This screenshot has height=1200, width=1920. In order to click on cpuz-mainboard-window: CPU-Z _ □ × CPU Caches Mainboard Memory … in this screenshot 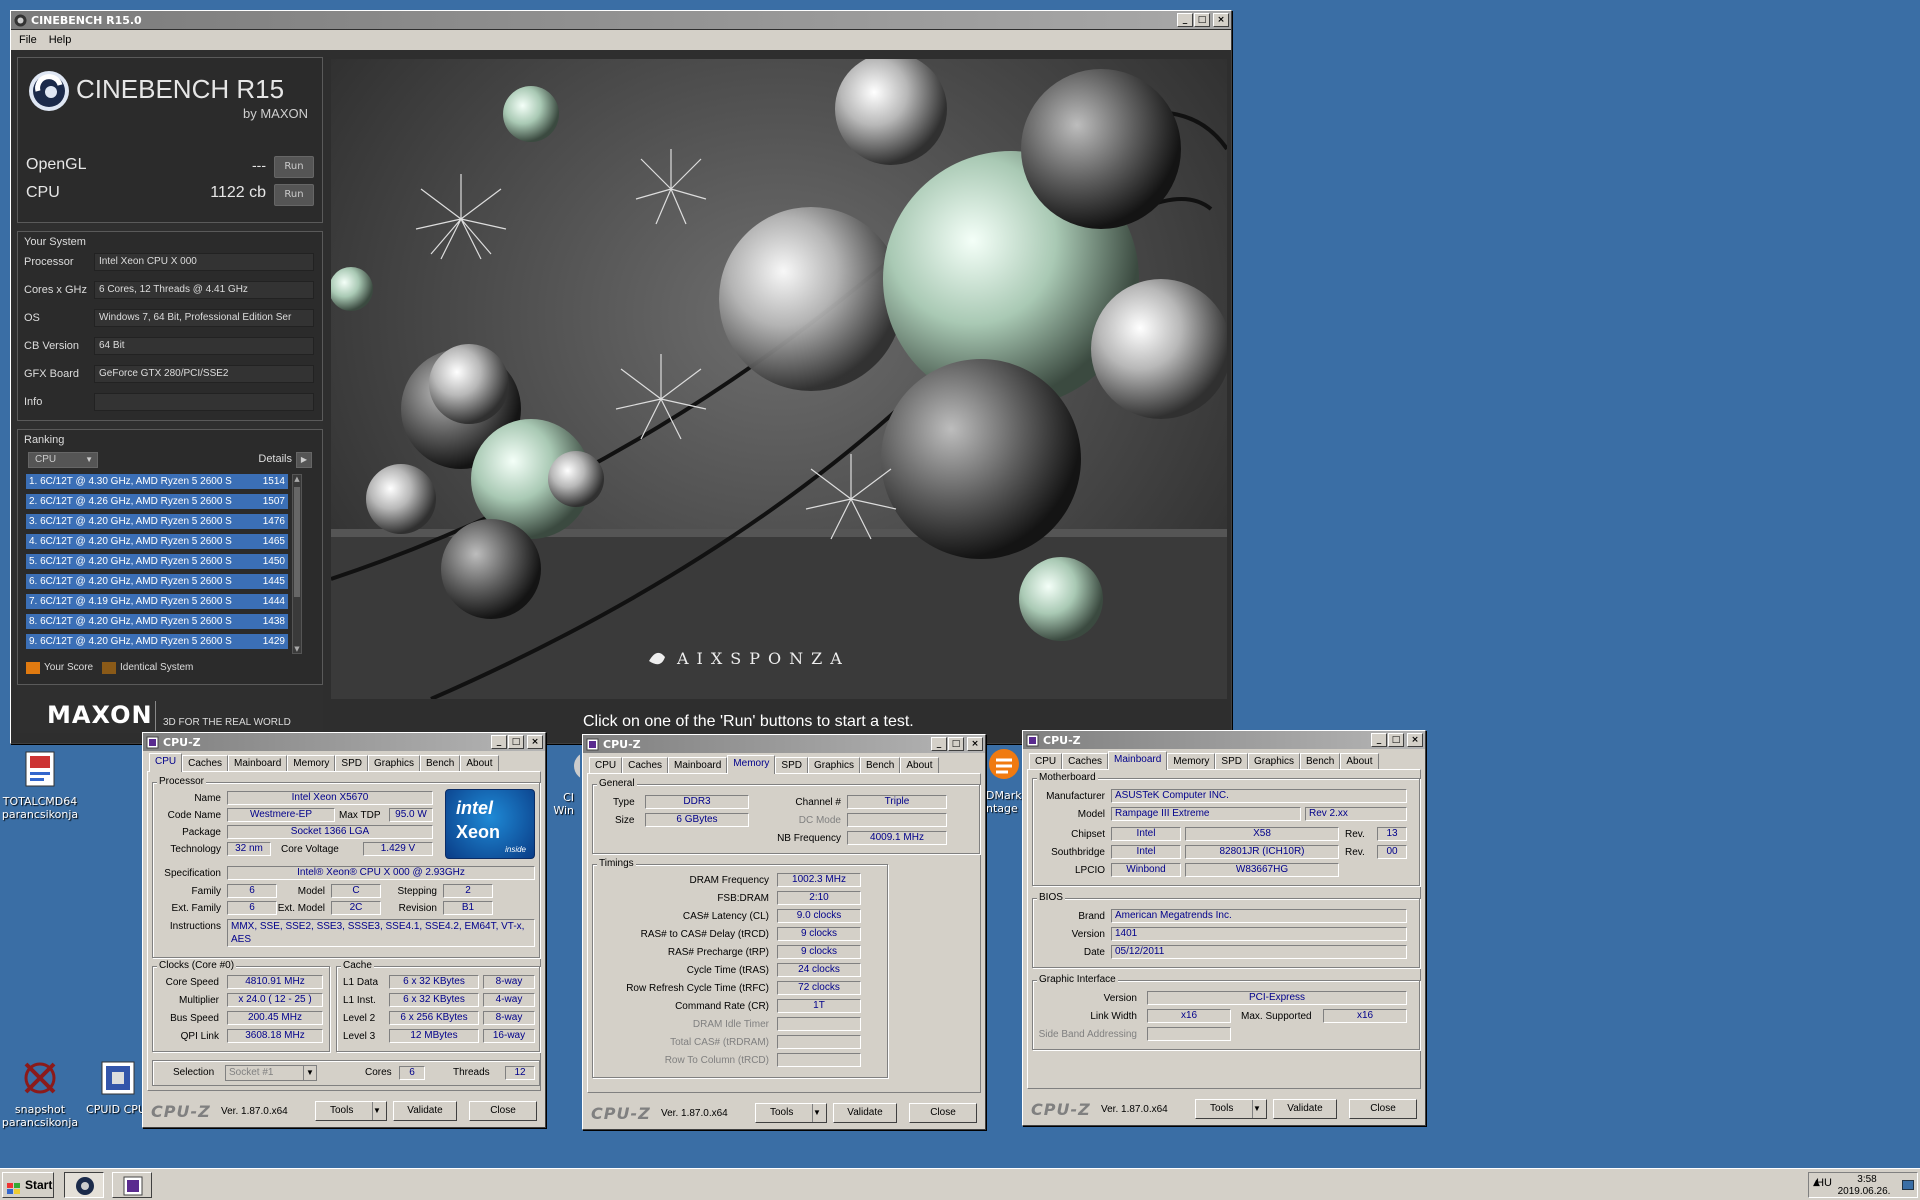, I will do `click(1224, 928)`.